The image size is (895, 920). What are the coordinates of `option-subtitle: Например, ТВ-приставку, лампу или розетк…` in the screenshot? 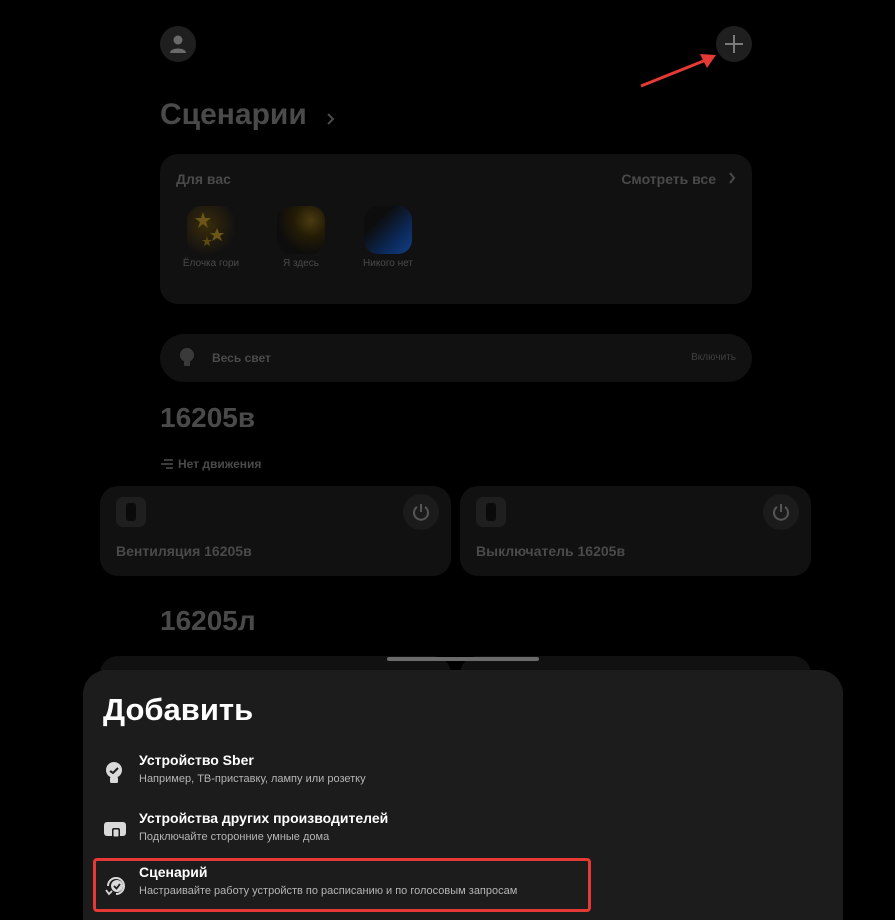 It's located at (252, 779).